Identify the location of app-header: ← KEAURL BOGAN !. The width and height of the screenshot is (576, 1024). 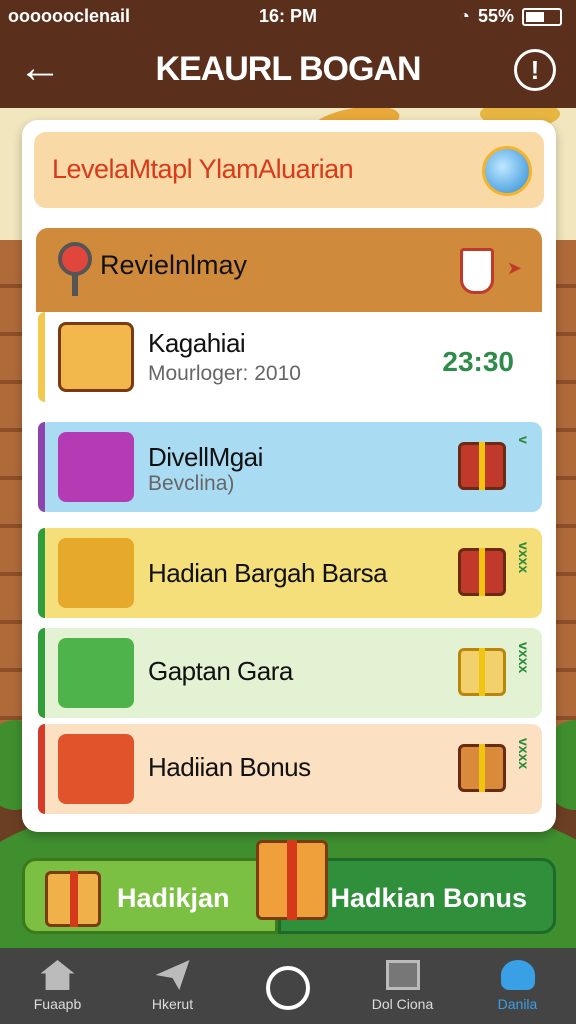
(288, 71).